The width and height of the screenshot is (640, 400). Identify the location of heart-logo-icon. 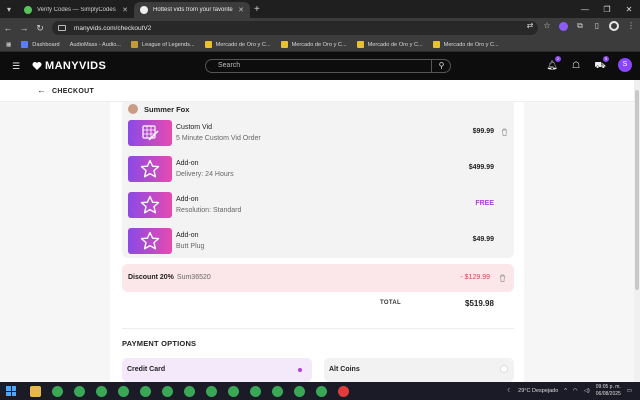
(37, 66).